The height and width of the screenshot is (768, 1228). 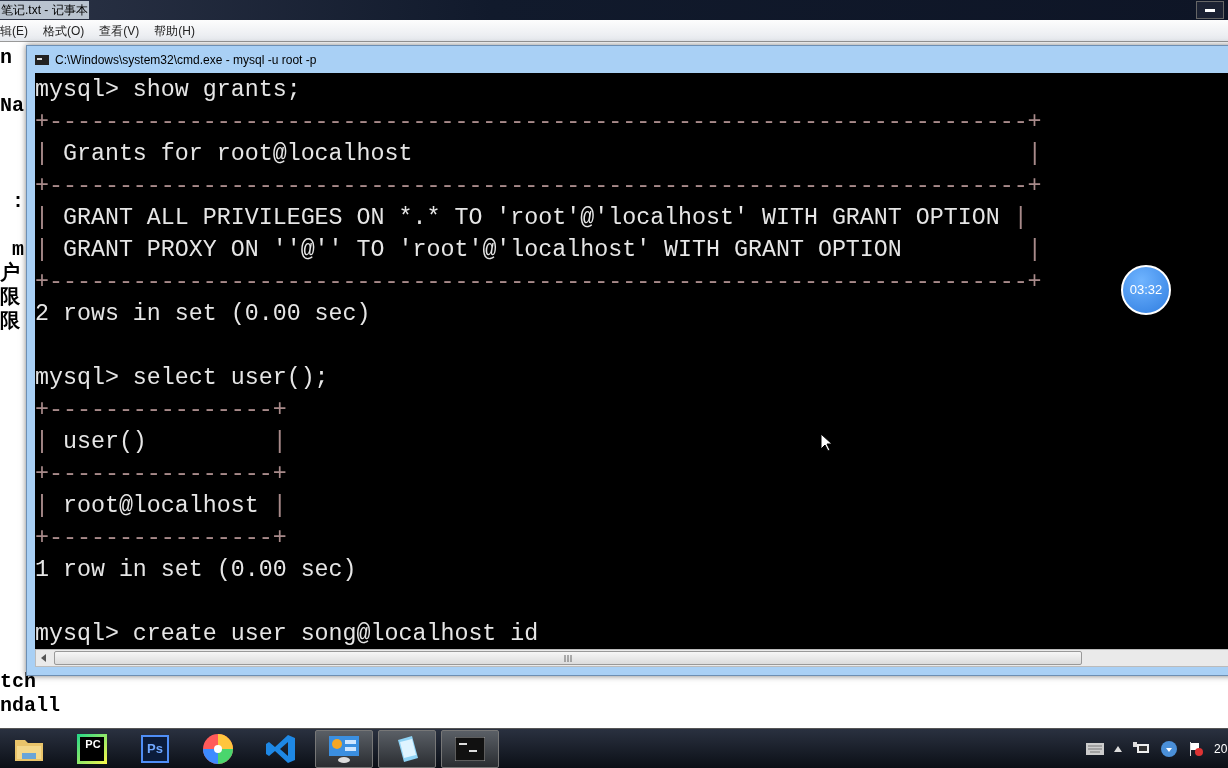 I want to click on menu-item: 格式(O), so click(x=64, y=30).